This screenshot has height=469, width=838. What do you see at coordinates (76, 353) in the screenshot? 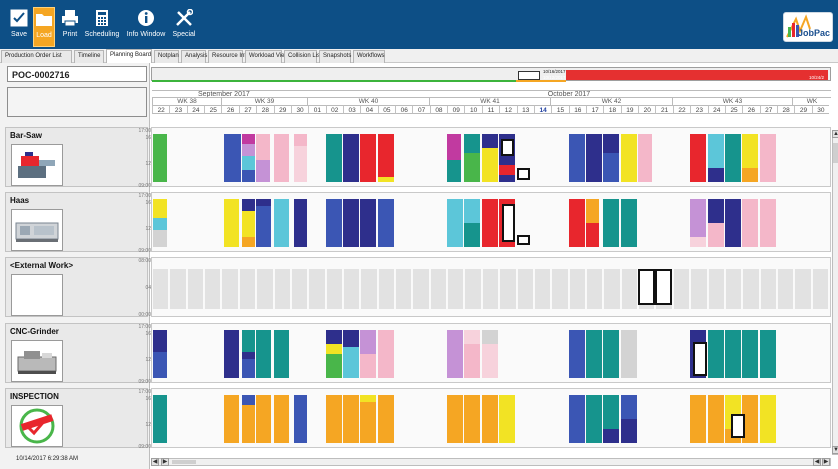
I see `resource-item: CNC-Grinder` at bounding box center [76, 353].